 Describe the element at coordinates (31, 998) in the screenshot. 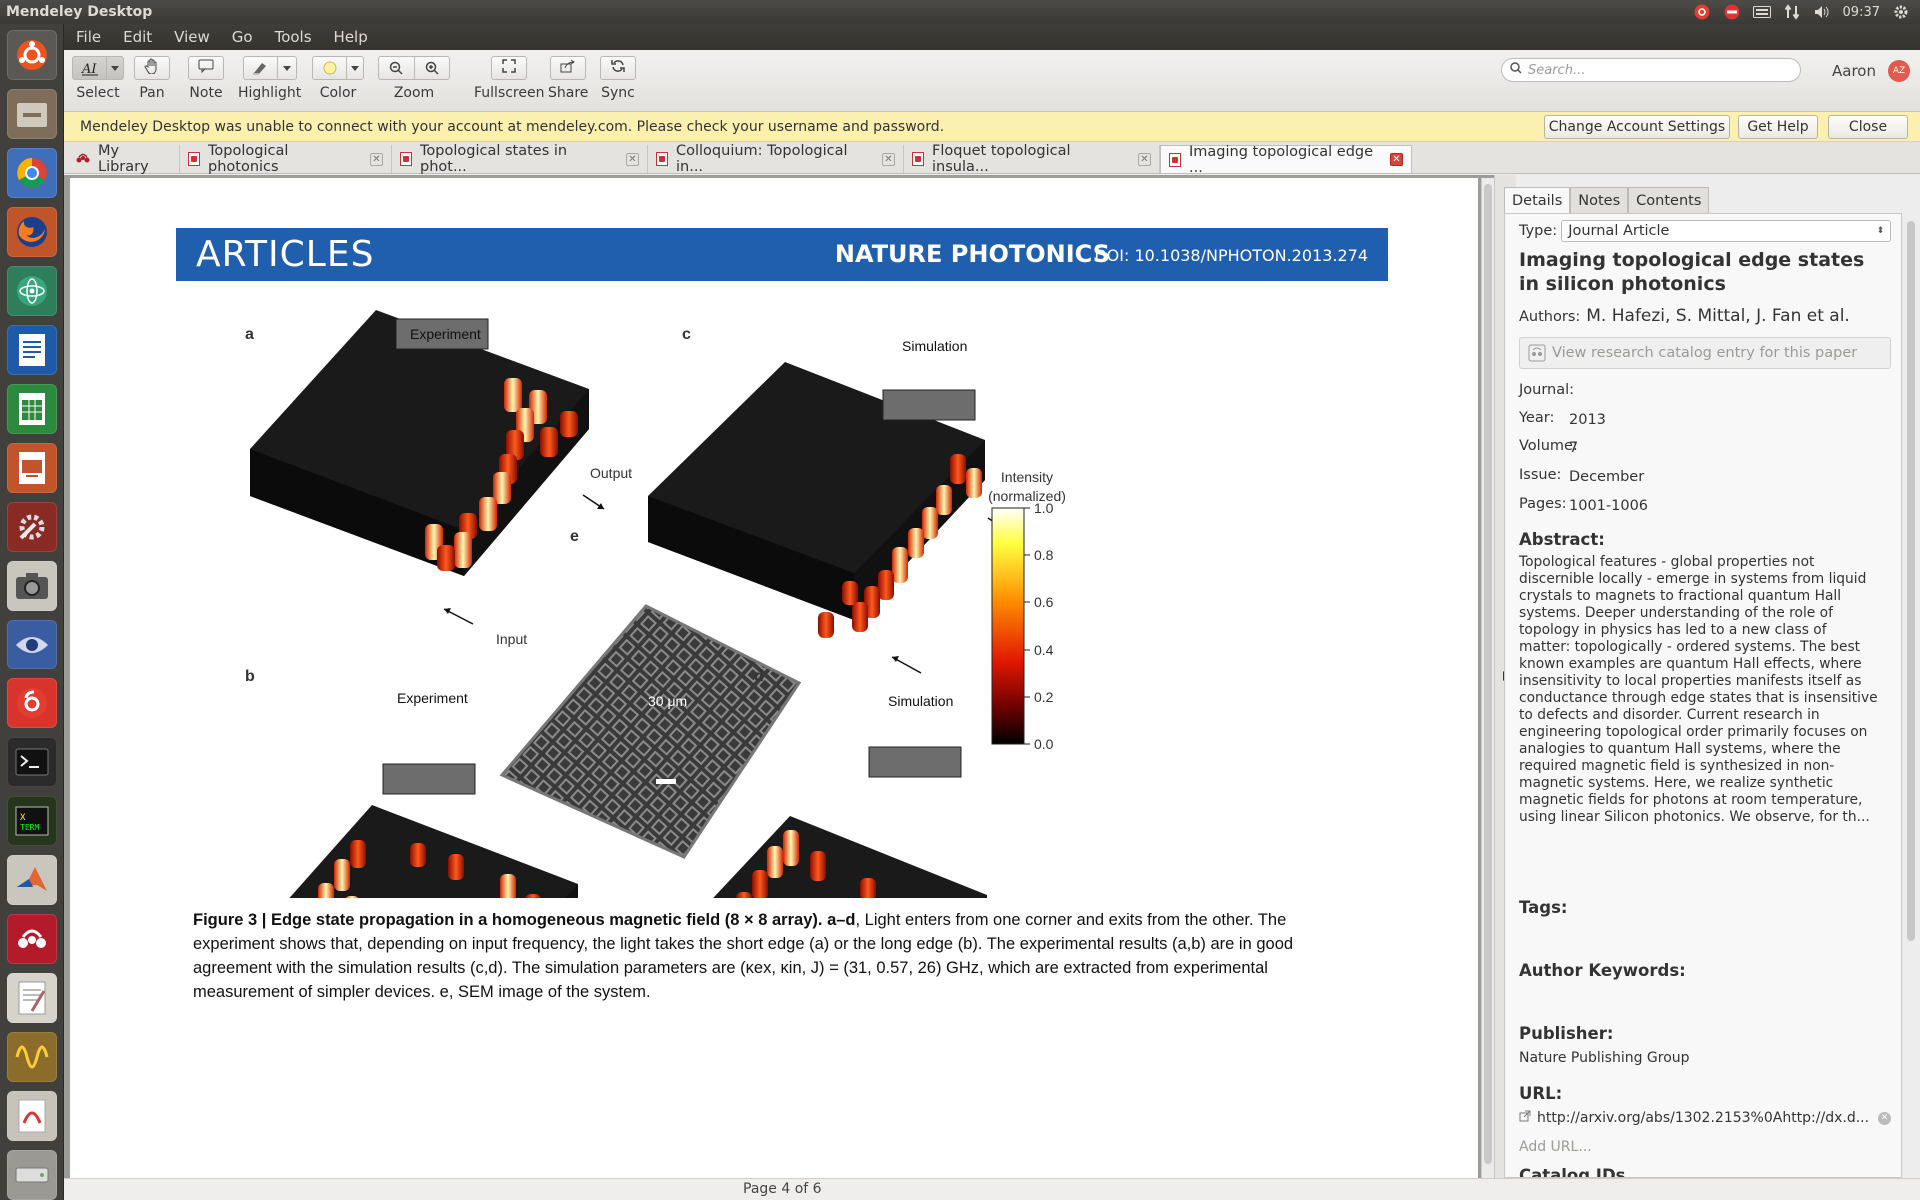

I see `text-editor-icon` at that location.